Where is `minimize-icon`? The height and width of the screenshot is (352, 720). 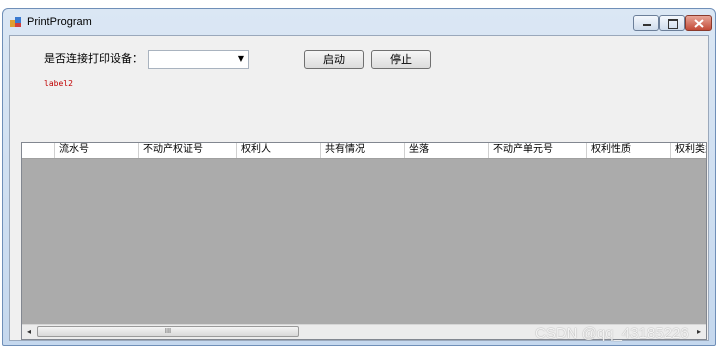 minimize-icon is located at coordinates (647, 25).